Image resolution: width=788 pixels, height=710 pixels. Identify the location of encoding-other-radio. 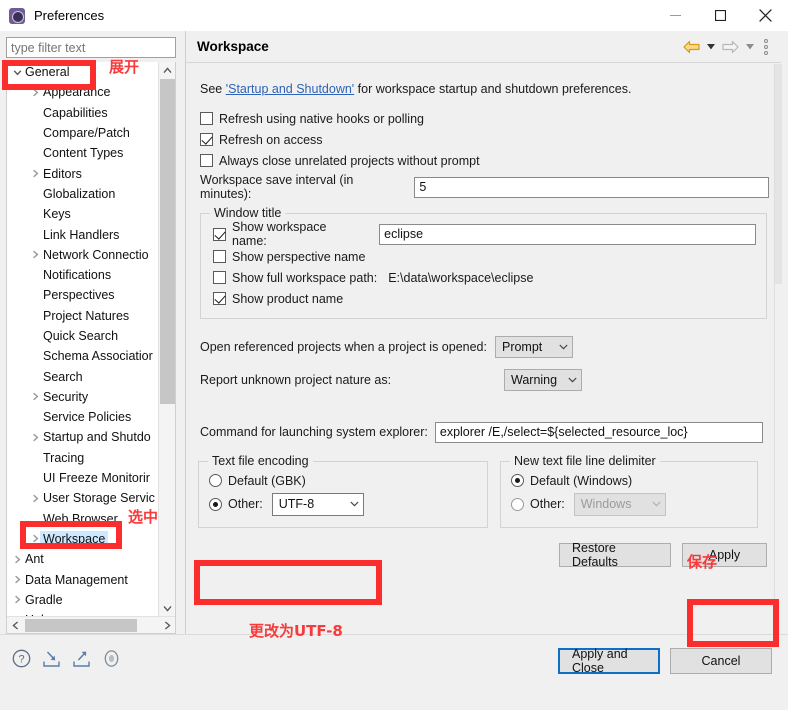
(215, 504).